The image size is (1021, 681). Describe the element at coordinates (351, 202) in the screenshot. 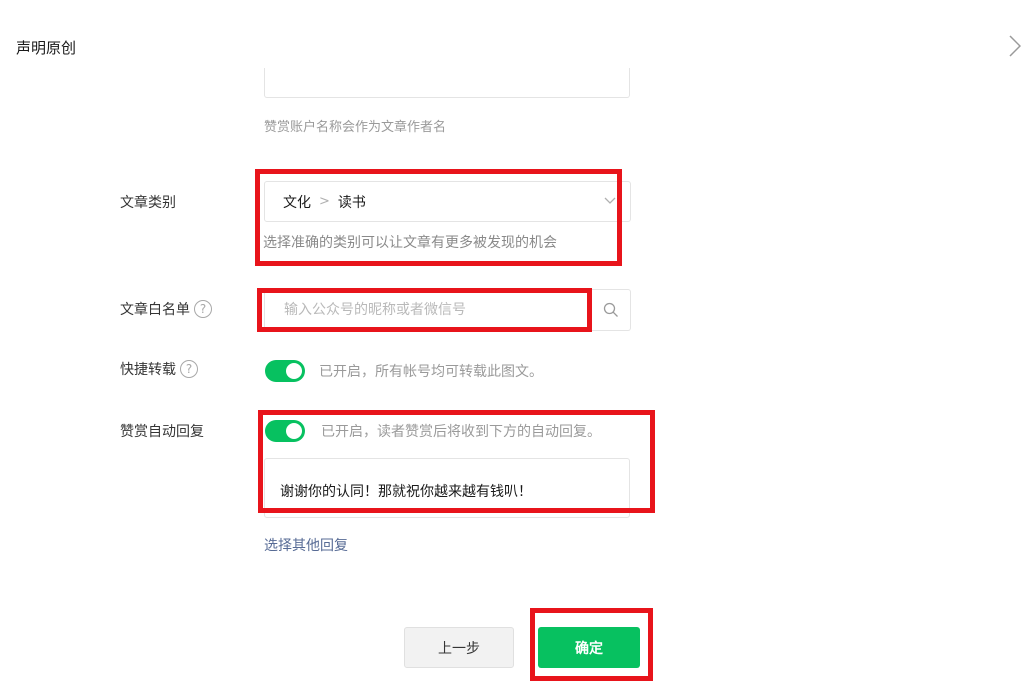

I see `category-secondary: 读书` at that location.